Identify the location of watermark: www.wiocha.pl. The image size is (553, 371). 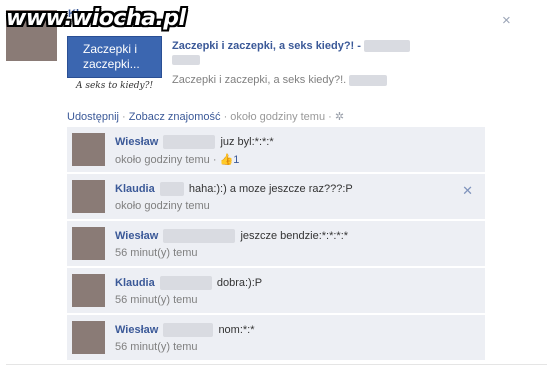
(96, 18).